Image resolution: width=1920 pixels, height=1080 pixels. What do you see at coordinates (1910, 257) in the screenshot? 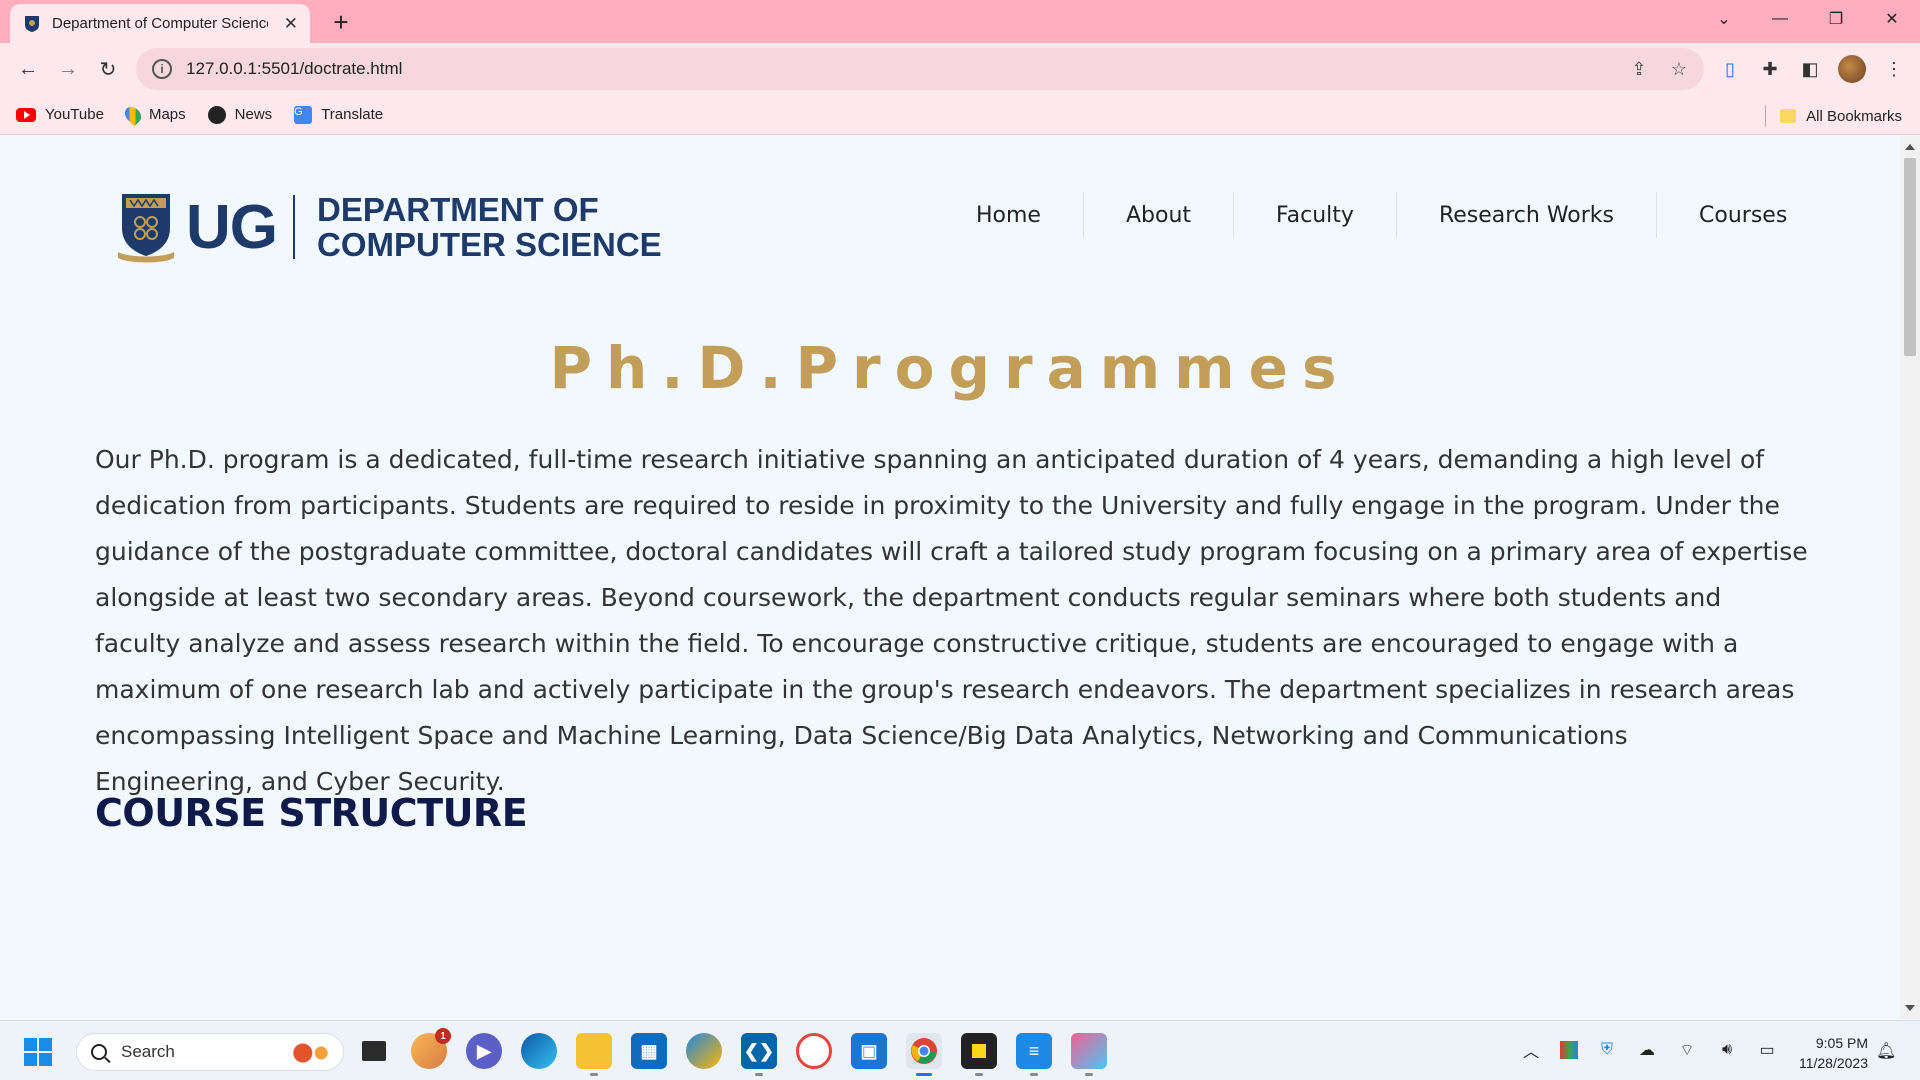
I see `scroll-thumb` at bounding box center [1910, 257].